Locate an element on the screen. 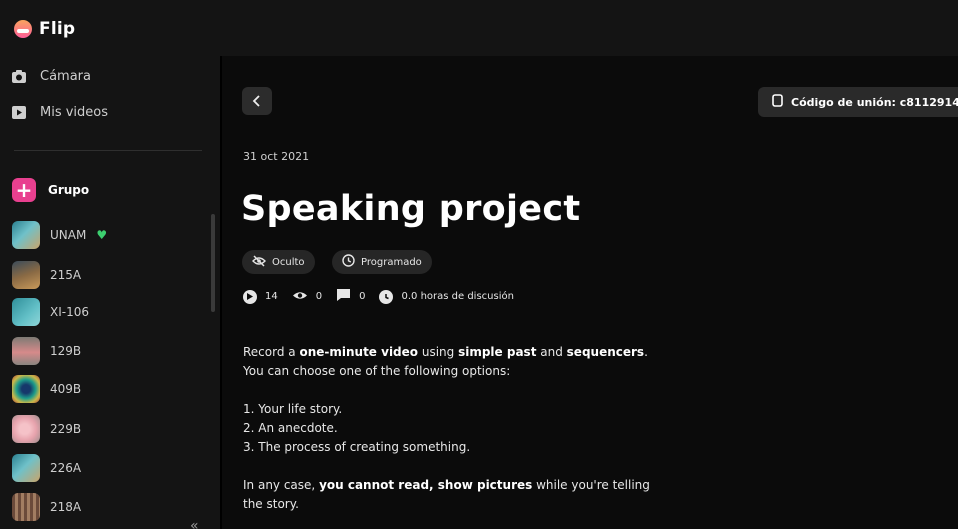 The height and width of the screenshot is (529, 958). stat-videos-count: 14 is located at coordinates (271, 296).